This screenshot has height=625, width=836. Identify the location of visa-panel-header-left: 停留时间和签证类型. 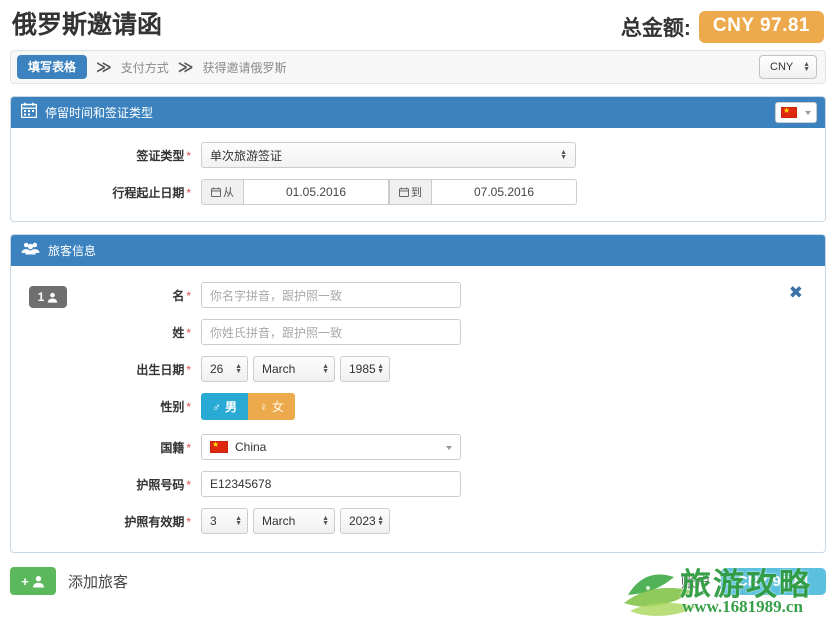
(87, 112).